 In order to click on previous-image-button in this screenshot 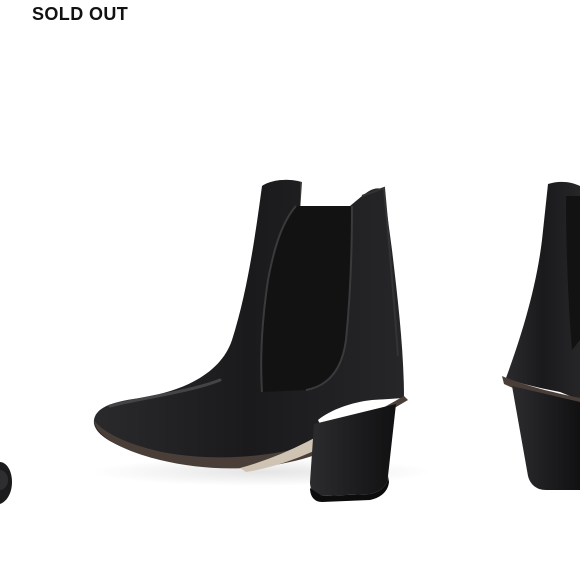, I will do `click(12, 340)`.